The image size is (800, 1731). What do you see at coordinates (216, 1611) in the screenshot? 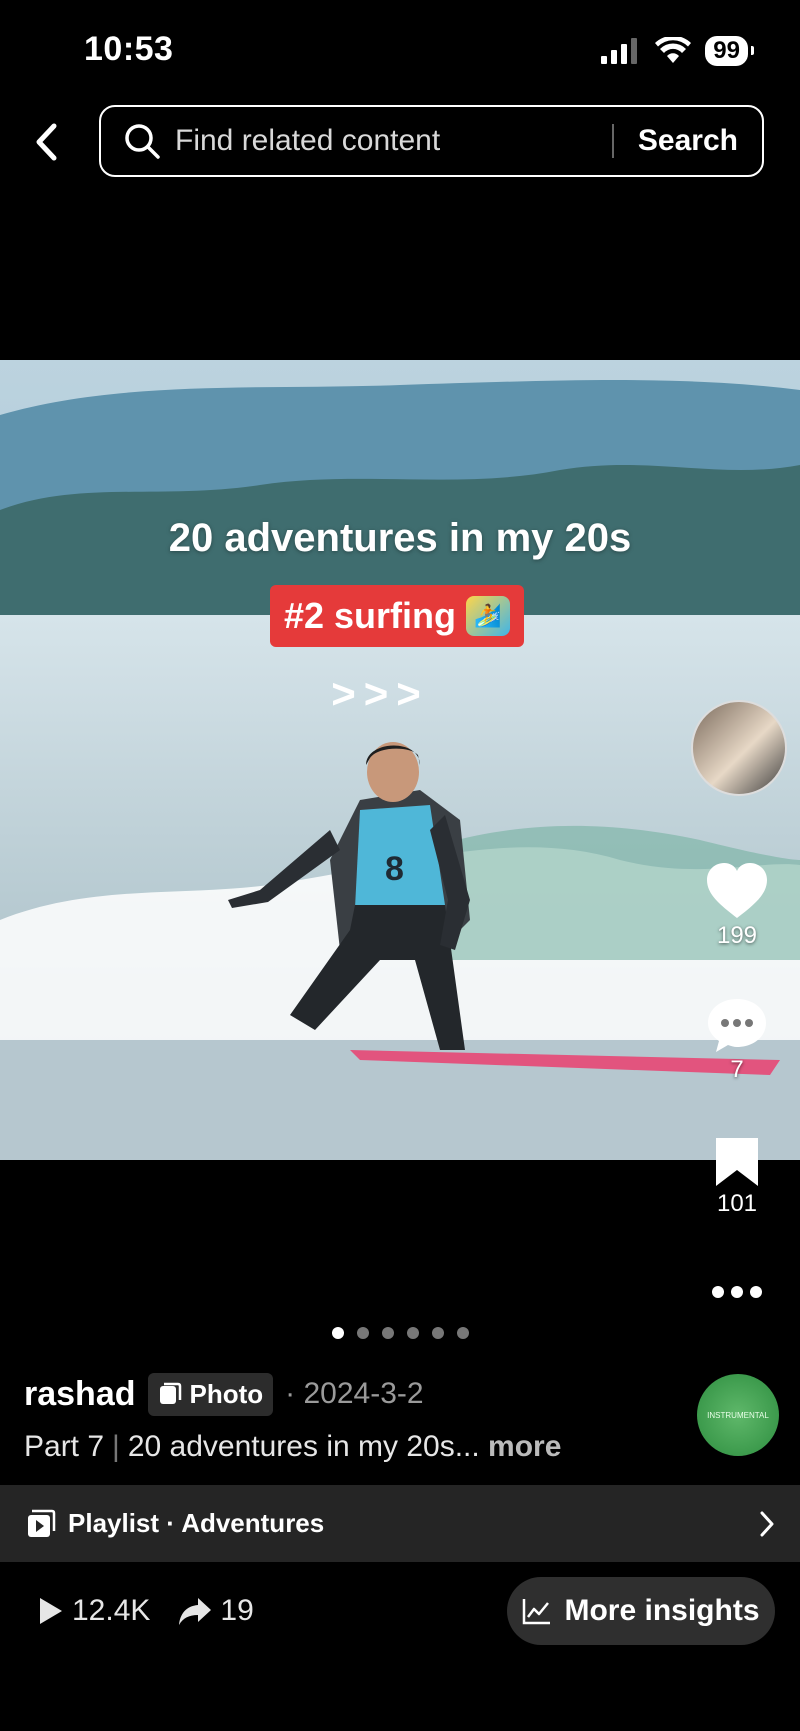
I see `shares-stat: 19` at bounding box center [216, 1611].